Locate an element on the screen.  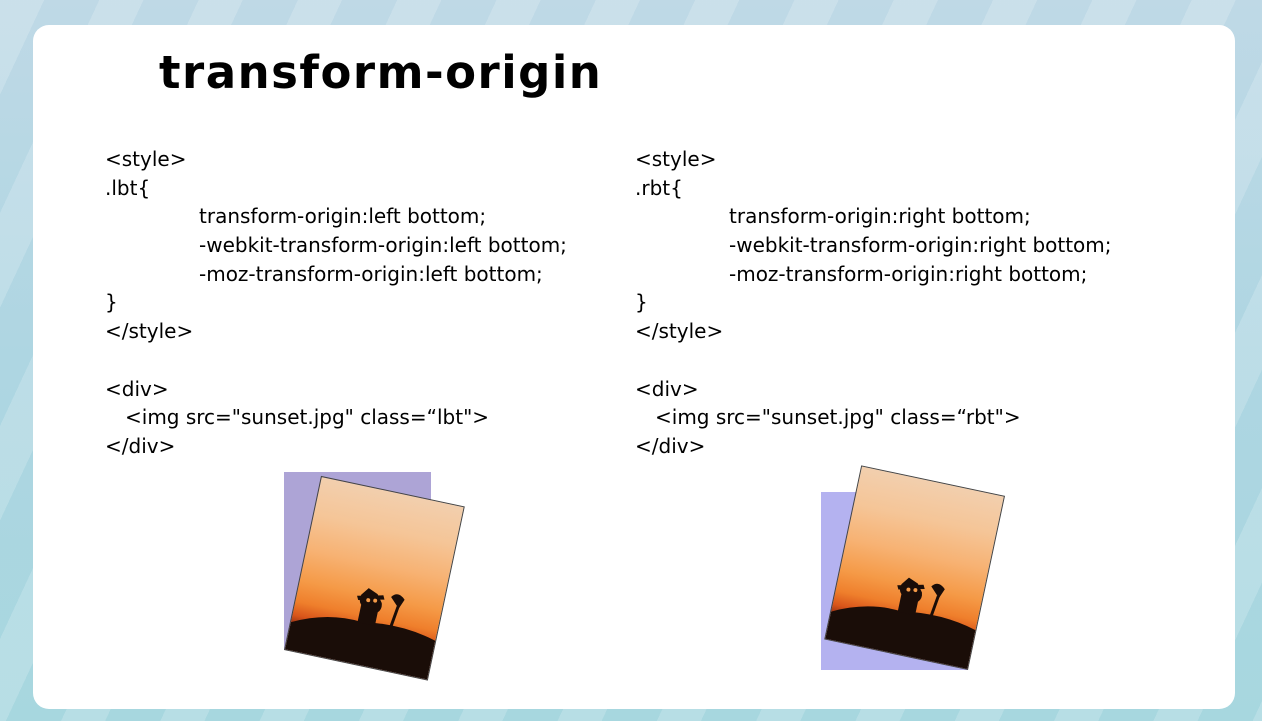
right-transform-demo is located at coordinates (918, 572).